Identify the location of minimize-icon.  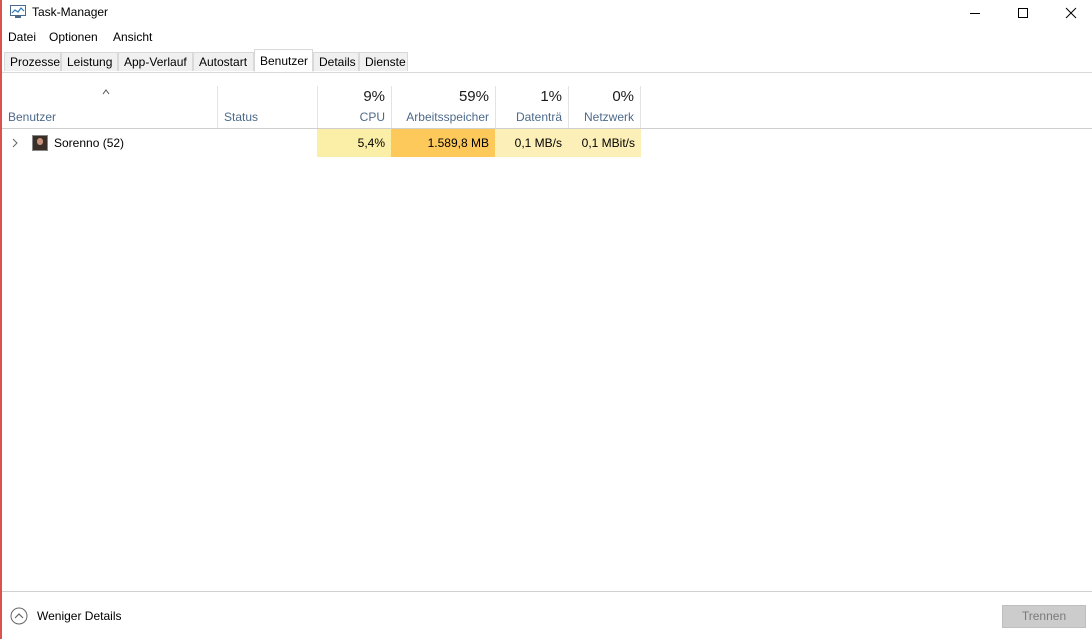
(975, 13).